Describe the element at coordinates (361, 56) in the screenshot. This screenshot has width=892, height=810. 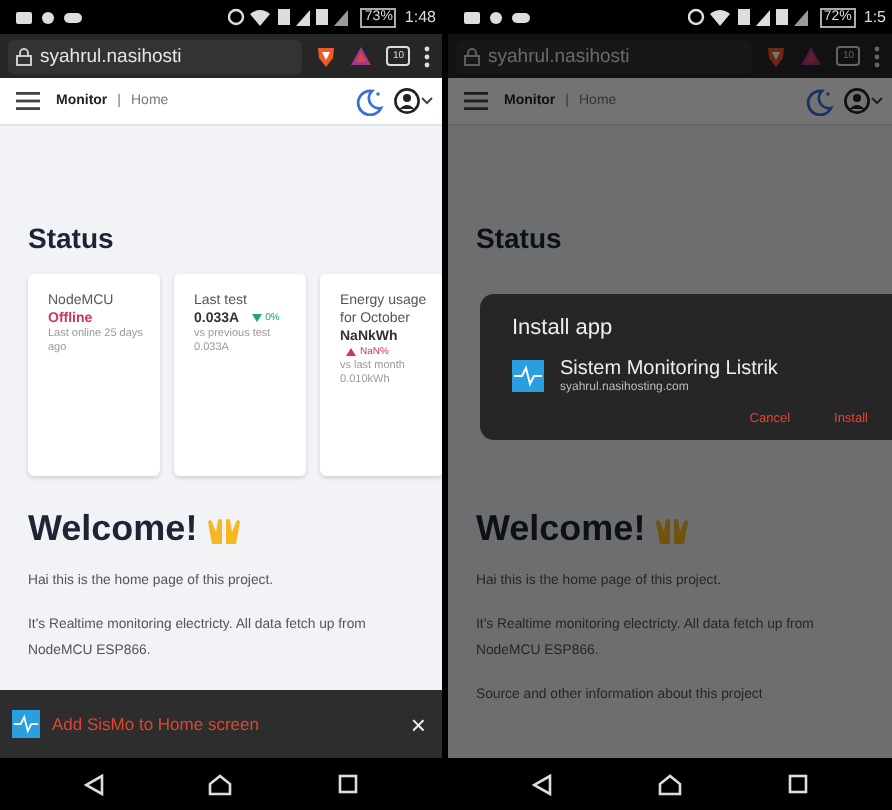
I see `triangle-icon` at that location.